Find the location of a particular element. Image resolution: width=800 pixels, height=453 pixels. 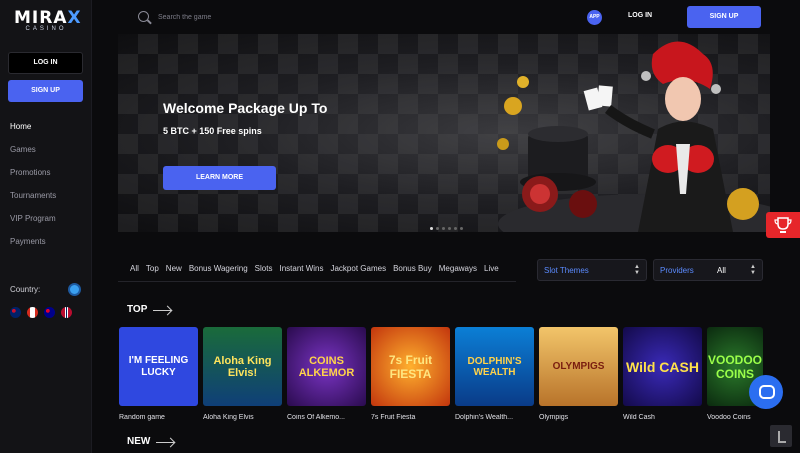

section-title-top: TOP is located at coordinates (137, 309).